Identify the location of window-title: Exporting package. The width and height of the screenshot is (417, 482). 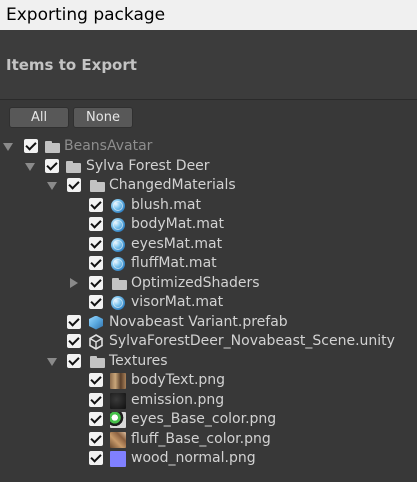
(86, 15).